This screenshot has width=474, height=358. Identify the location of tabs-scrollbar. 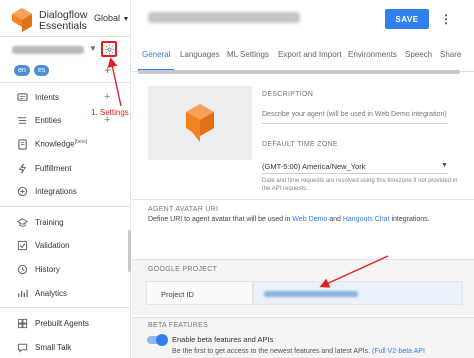
(299, 72).